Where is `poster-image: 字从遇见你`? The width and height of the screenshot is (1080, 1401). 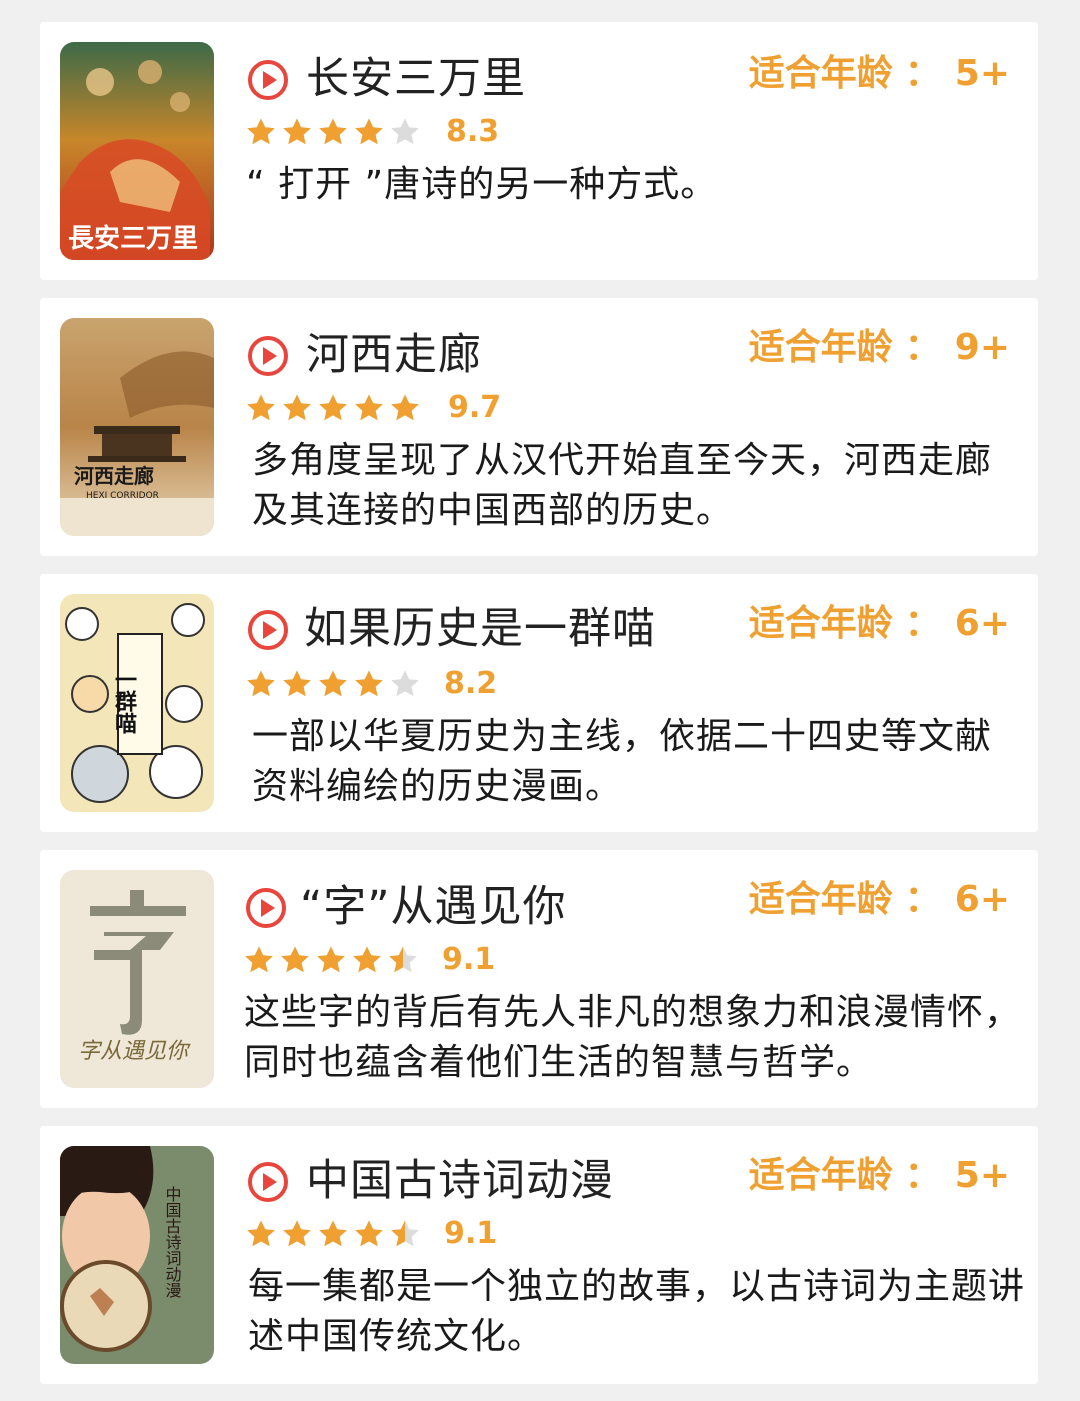 poster-image: 字从遇见你 is located at coordinates (137, 979).